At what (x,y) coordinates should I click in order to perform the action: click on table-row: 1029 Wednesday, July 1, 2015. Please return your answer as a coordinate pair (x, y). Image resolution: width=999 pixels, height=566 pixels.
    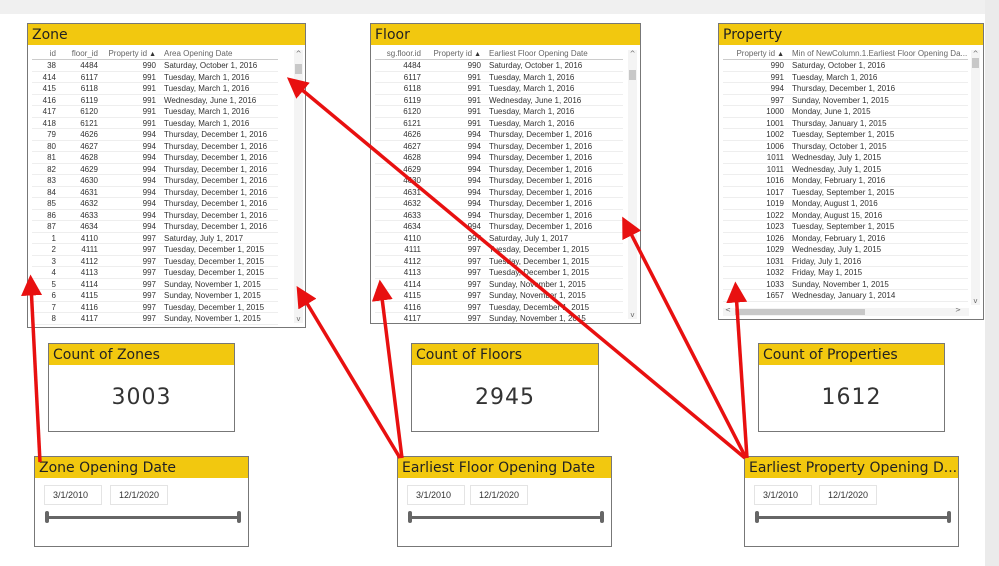
    Looking at the image, I should click on (845, 250).